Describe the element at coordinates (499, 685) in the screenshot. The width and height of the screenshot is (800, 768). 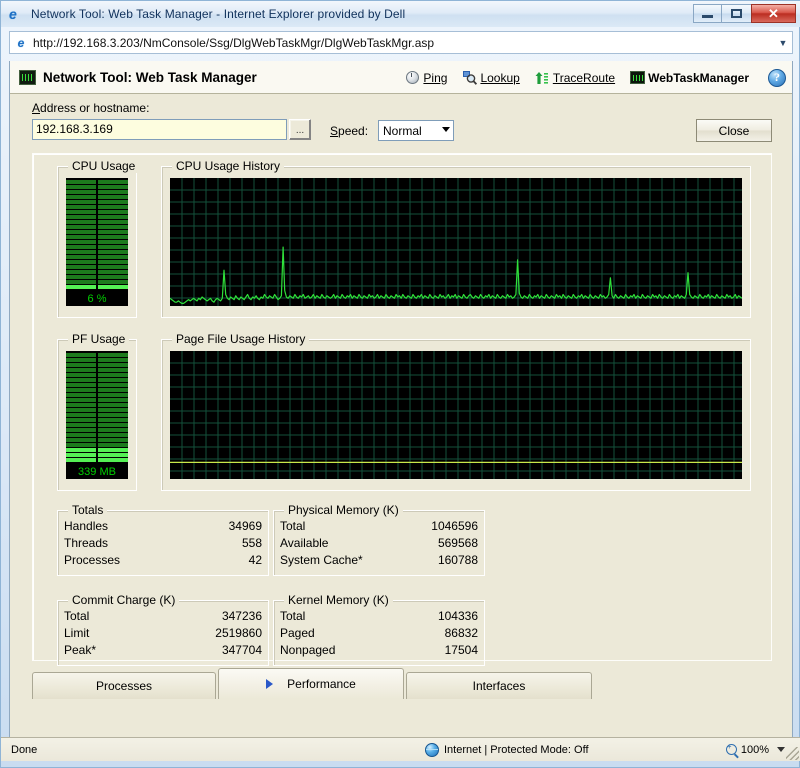
I see `tab-interfaces: Interfaces` at that location.